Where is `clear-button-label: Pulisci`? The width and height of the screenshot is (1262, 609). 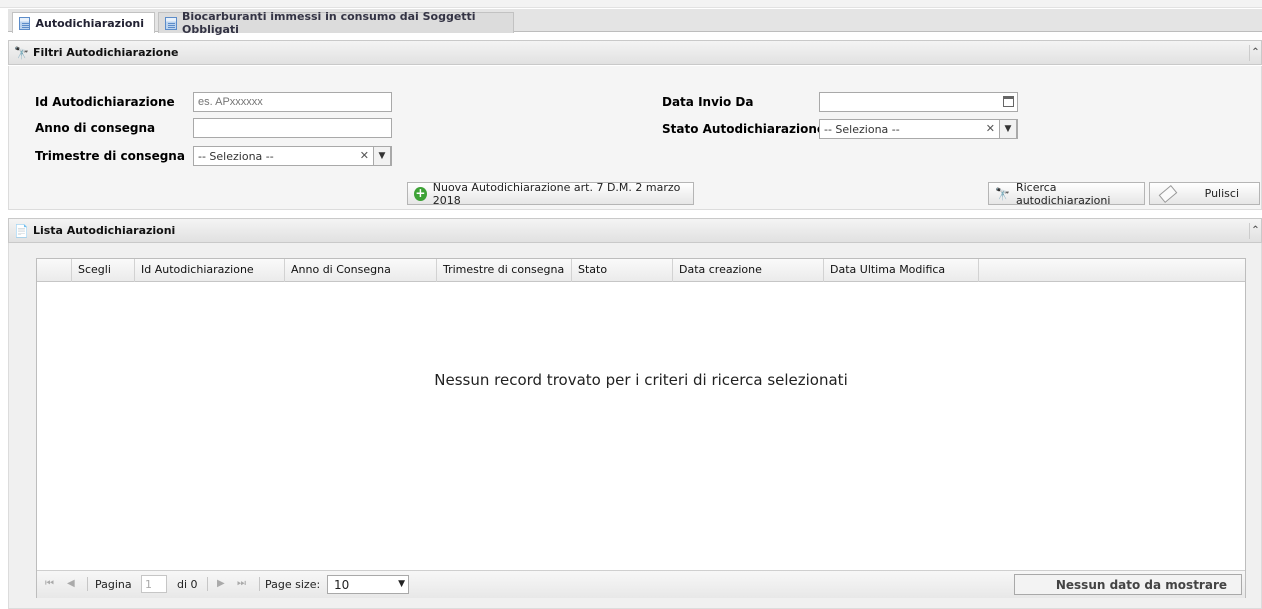
clear-button-label: Pulisci is located at coordinates (1221, 193).